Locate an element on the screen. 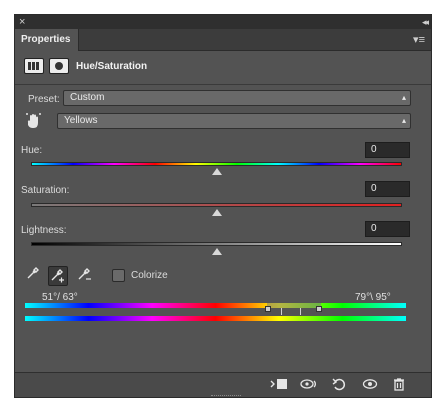  range-right-readout: 79°\ 95° is located at coordinates (373, 297).